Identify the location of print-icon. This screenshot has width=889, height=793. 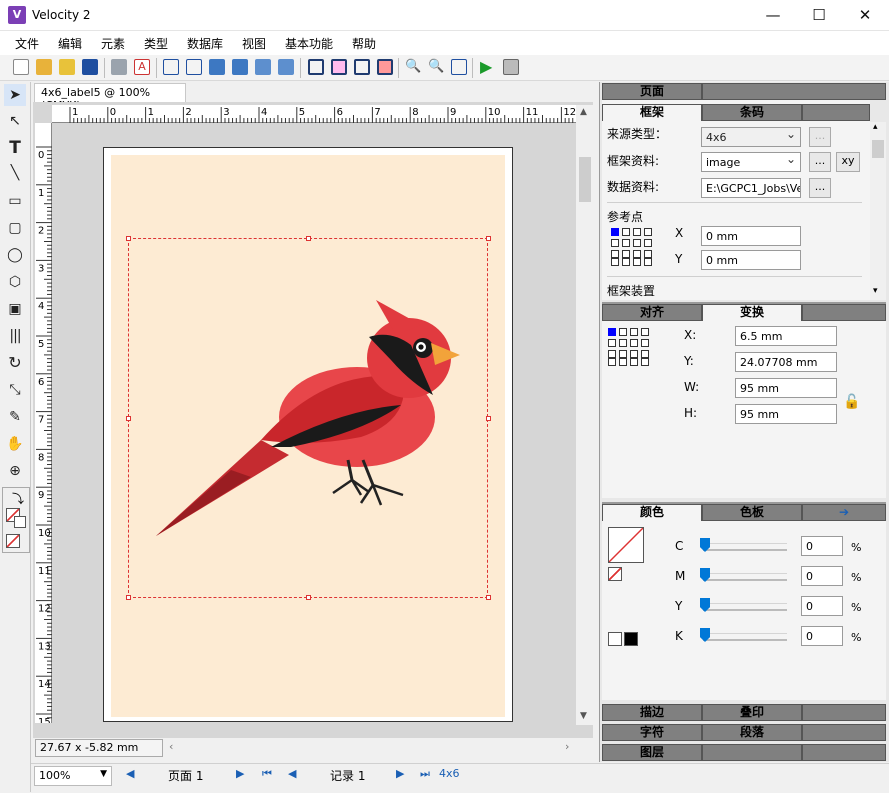
(119, 67).